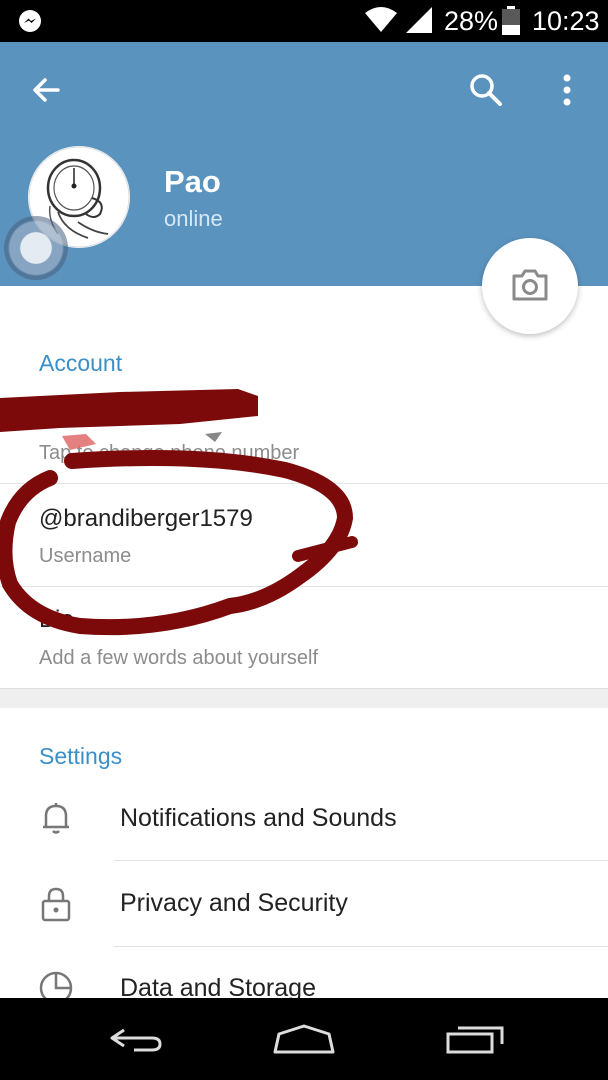 The image size is (608, 1080). What do you see at coordinates (419, 20) in the screenshot?
I see `signal-icon` at bounding box center [419, 20].